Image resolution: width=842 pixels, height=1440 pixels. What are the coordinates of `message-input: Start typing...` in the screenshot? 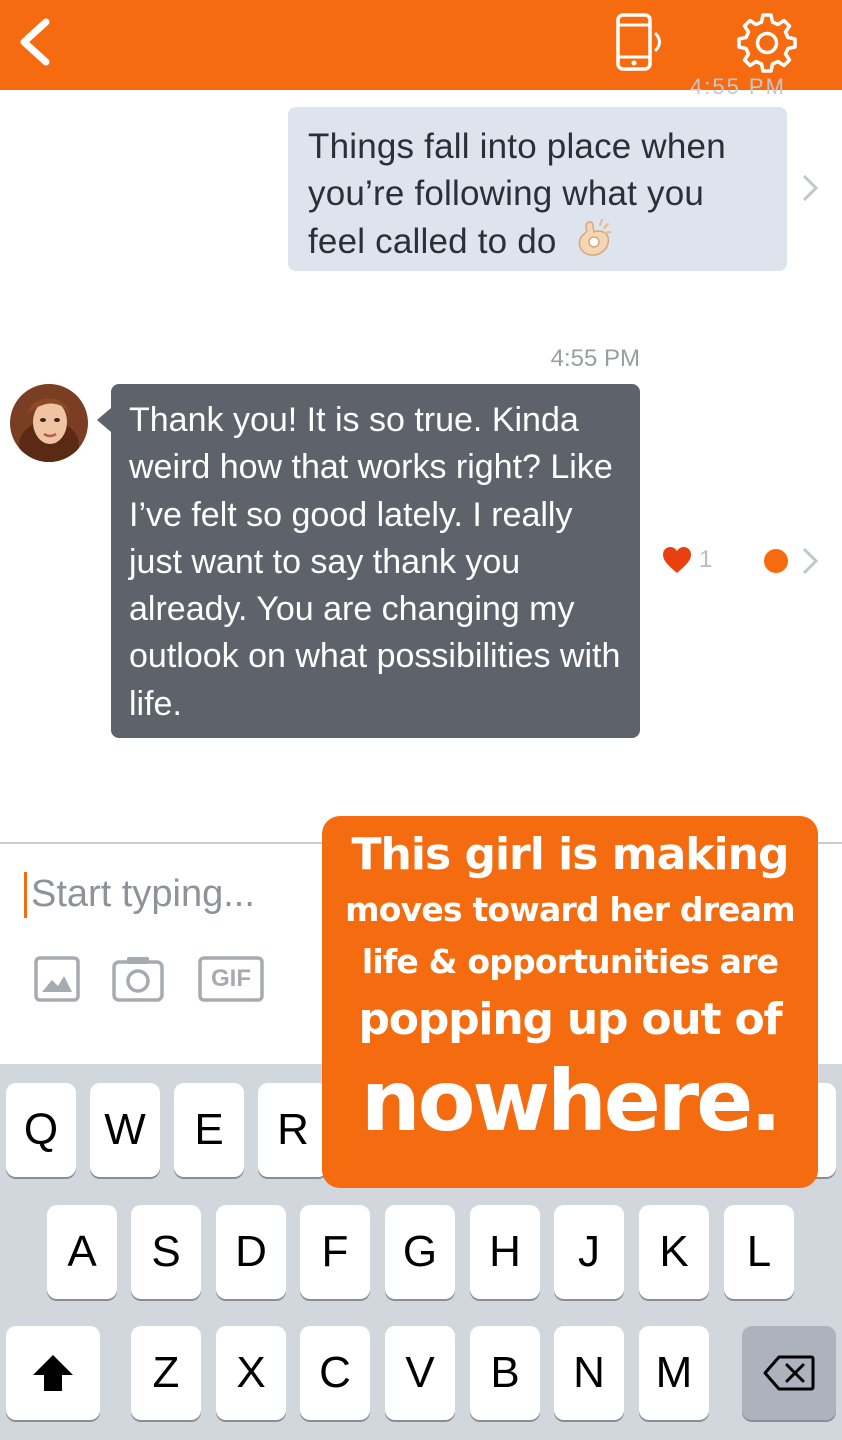 It's located at (169, 895).